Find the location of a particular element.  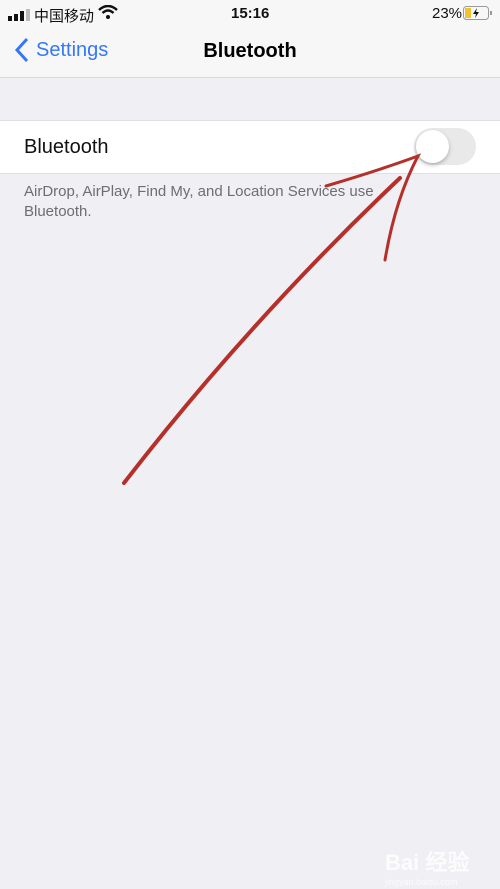

watermark-logo: Bai 经验 jingyan.baidu.com is located at coordinates (427, 868).